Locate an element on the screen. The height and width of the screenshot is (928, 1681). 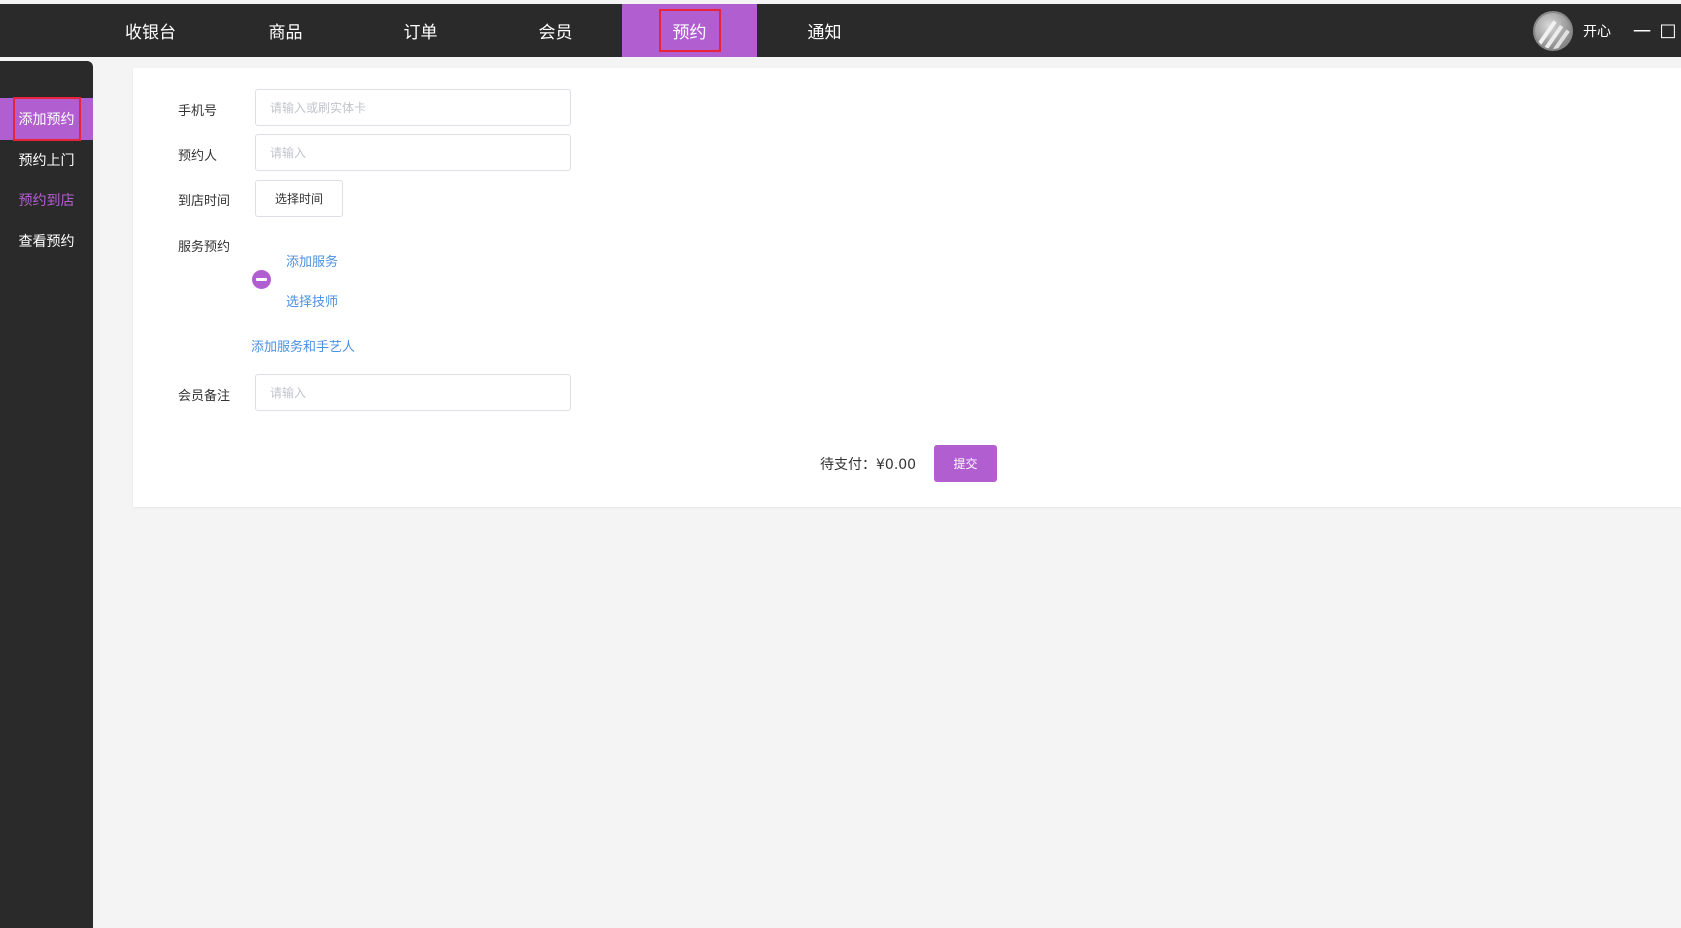
pending-payment-label: 待支付：¥0.00 is located at coordinates (868, 464).